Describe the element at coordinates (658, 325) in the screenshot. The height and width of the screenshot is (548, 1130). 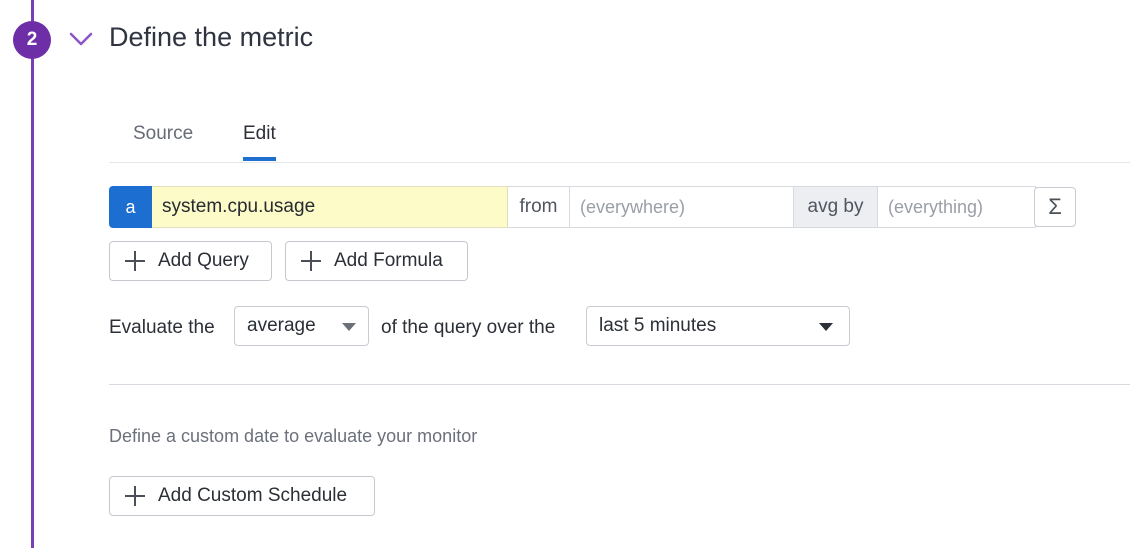
I see `time-window-value: last 5 minutes` at that location.